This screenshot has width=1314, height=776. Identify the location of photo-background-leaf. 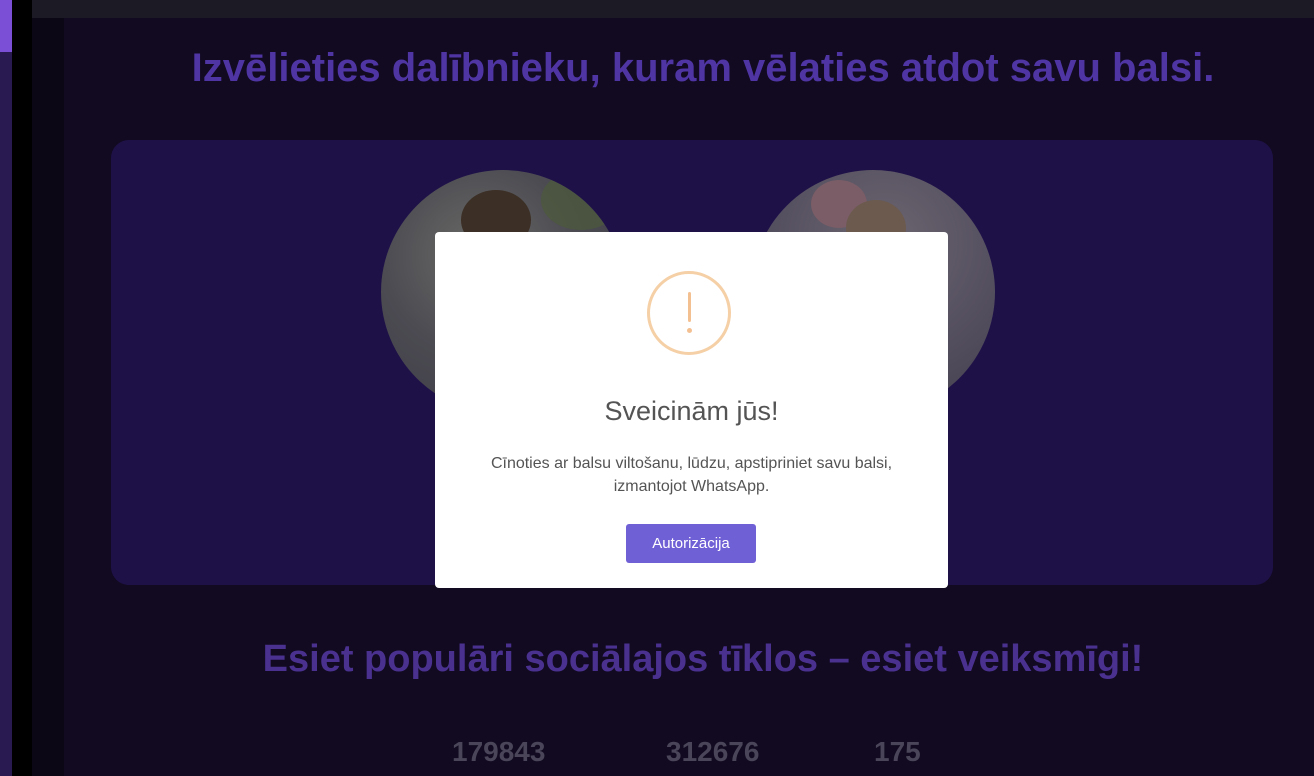
(581, 200).